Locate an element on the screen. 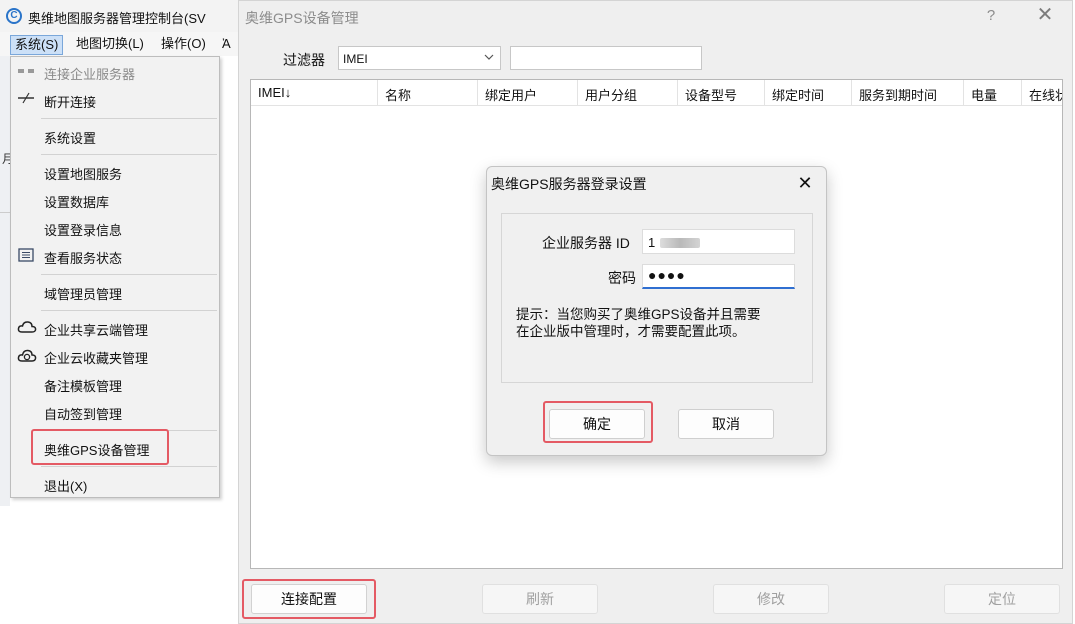 The height and width of the screenshot is (624, 1075). menu-item-shared-cloud: 企业共享云端管理 is located at coordinates (115, 328).